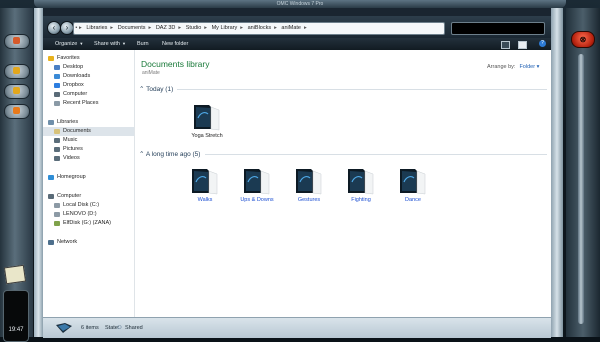 The height and width of the screenshot is (342, 600). Describe the element at coordinates (143, 44) in the screenshot. I see `burn-button: Burn` at that location.